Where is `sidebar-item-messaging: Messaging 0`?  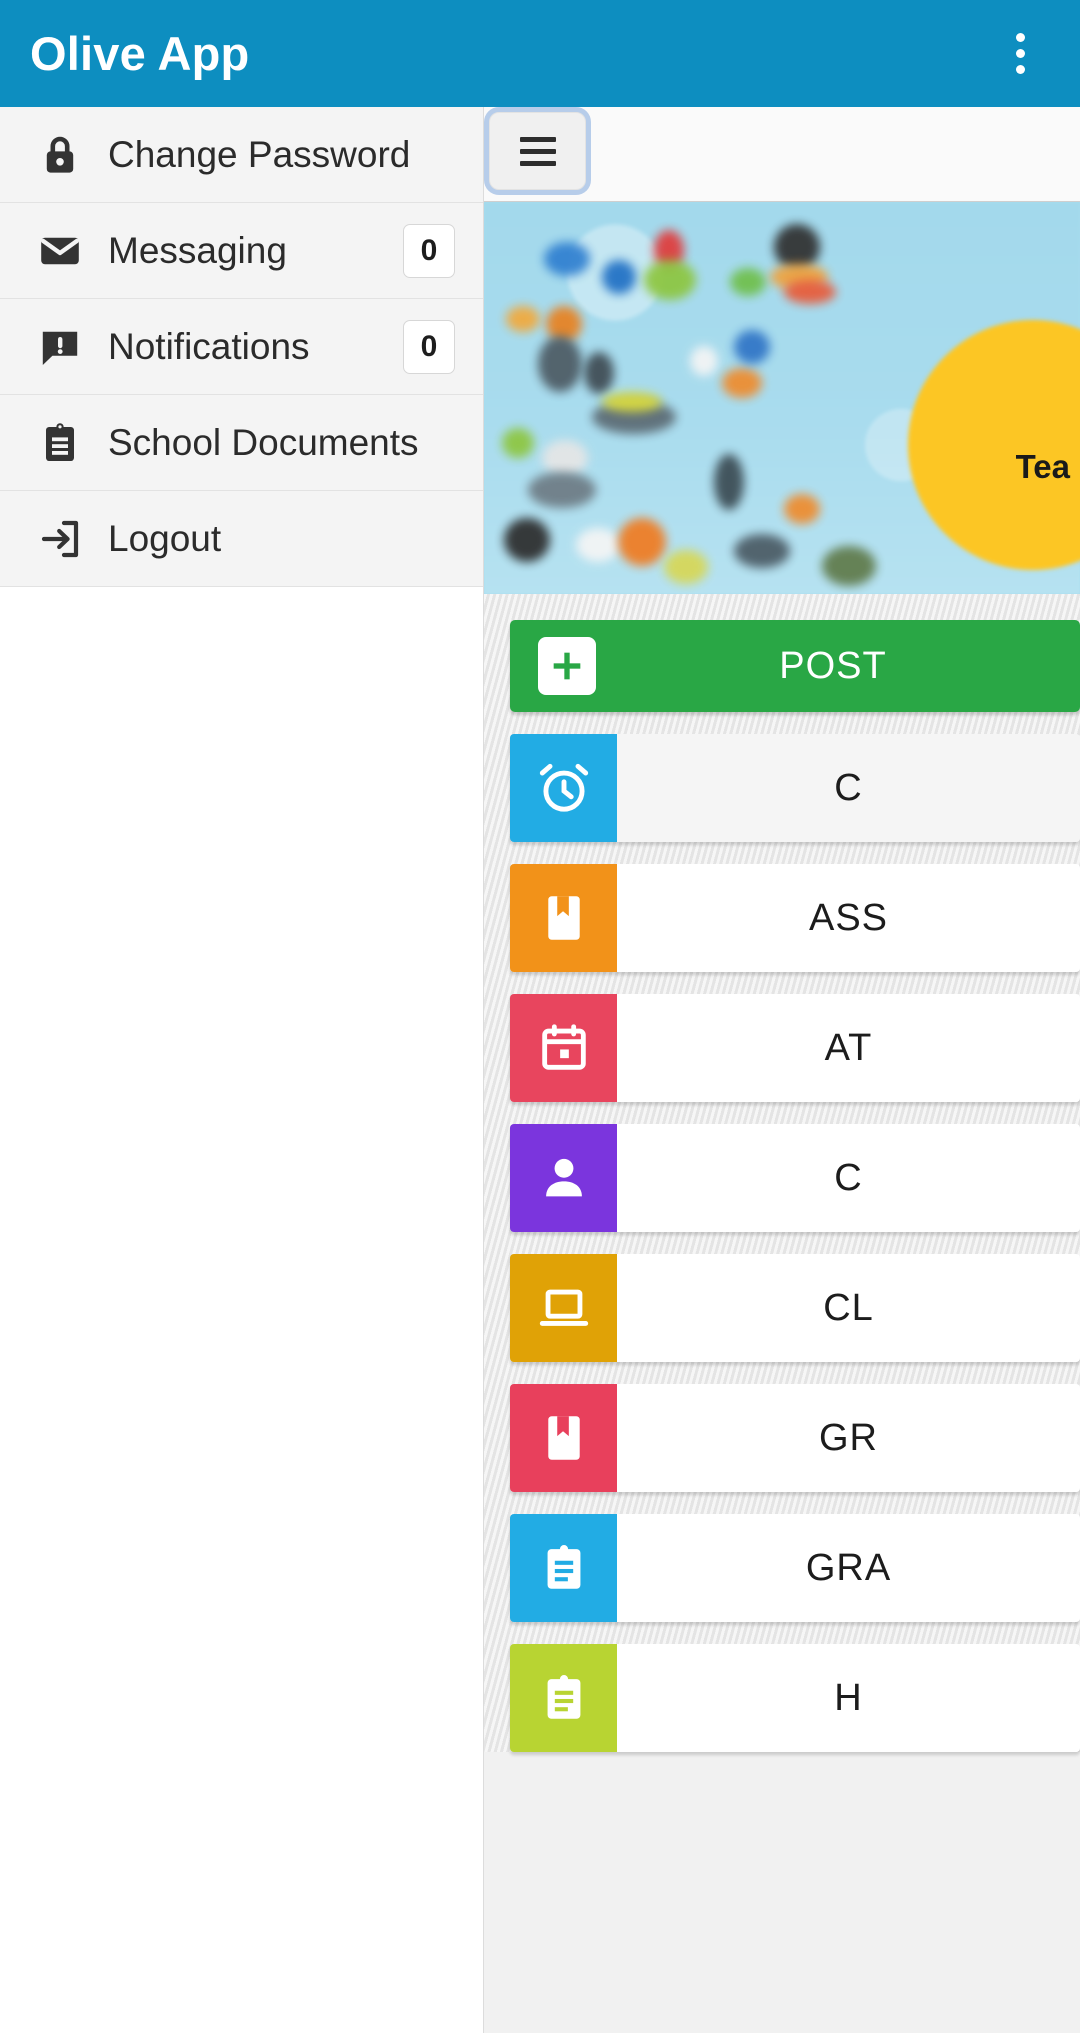 sidebar-item-messaging: Messaging 0 is located at coordinates (241, 251).